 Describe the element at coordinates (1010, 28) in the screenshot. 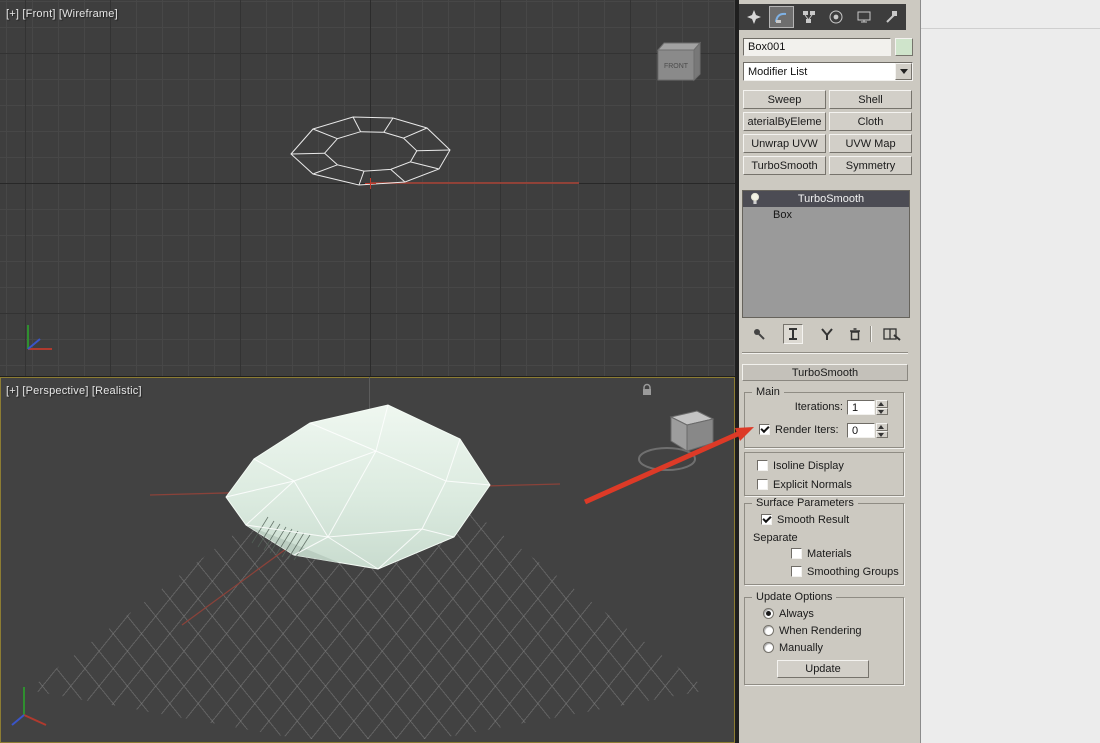

I see `workspace-top-line` at that location.